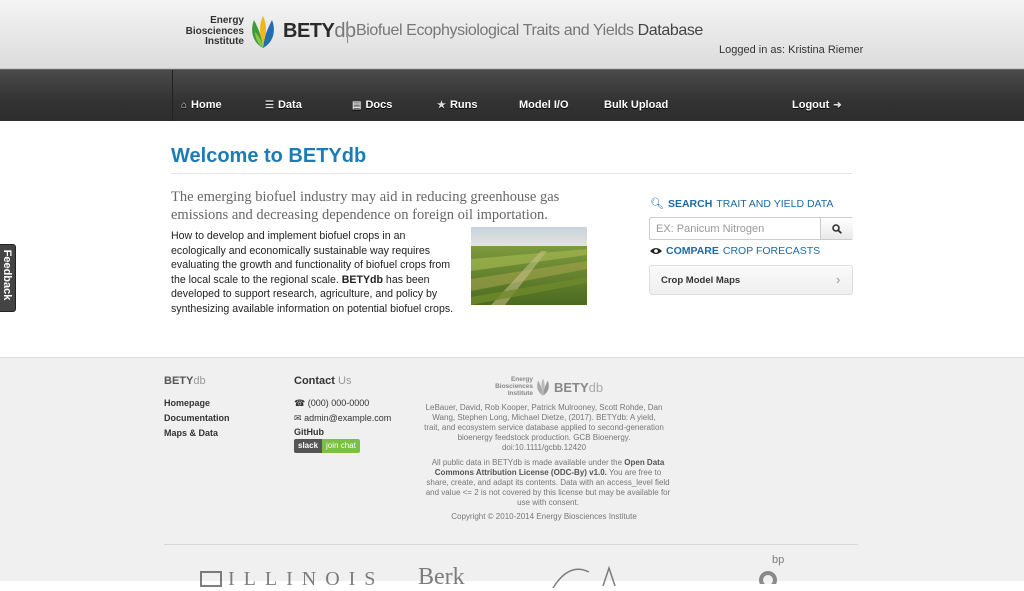  I want to click on lbnl-arc-logo-icon, so click(585, 573).